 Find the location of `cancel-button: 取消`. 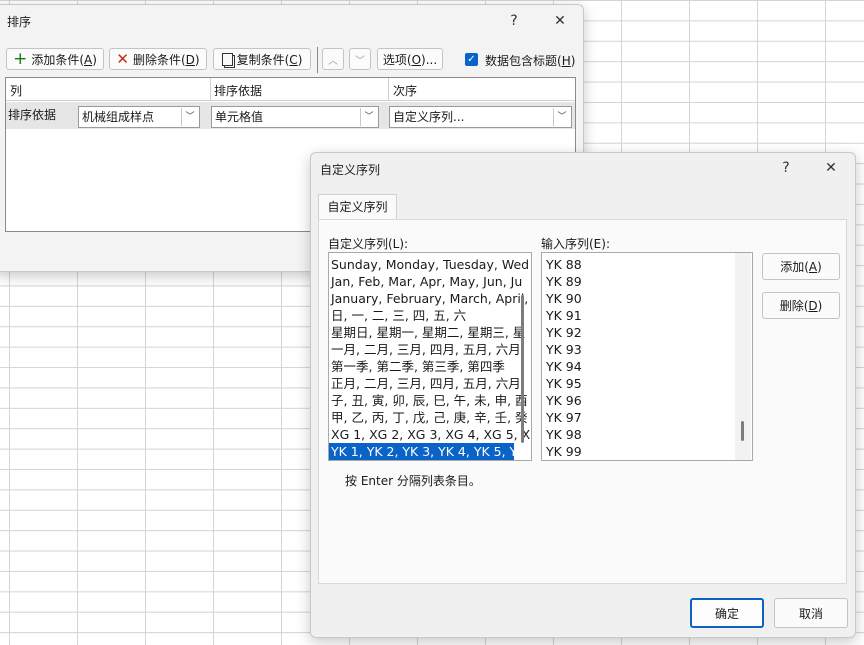

cancel-button: 取消 is located at coordinates (811, 613).